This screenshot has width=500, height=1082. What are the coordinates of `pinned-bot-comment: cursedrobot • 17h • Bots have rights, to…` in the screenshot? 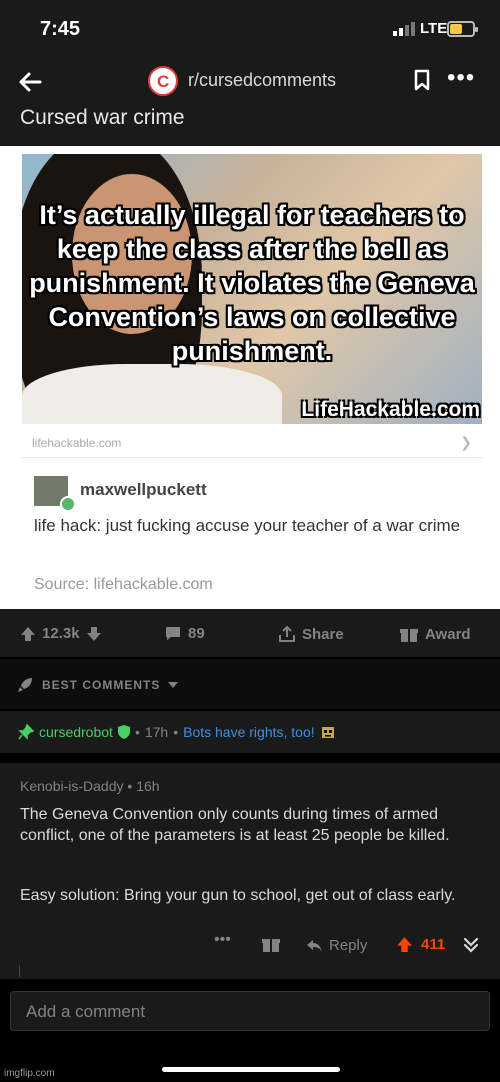 It's located at (250, 732).